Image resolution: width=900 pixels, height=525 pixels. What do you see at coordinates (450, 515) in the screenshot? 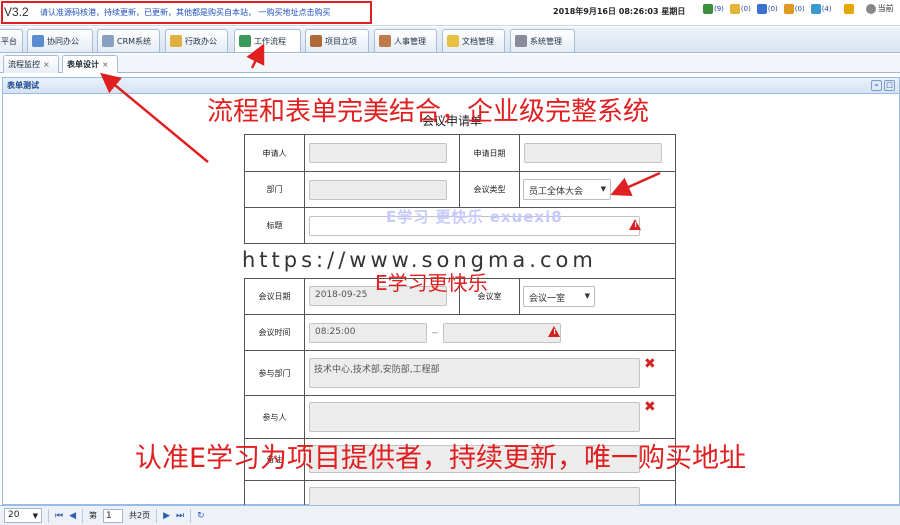
I see `pagination-bar: 20 ▼ ⏮ ◀ 第 1 共2页 ▶ ⏭ ↻` at bounding box center [450, 515].